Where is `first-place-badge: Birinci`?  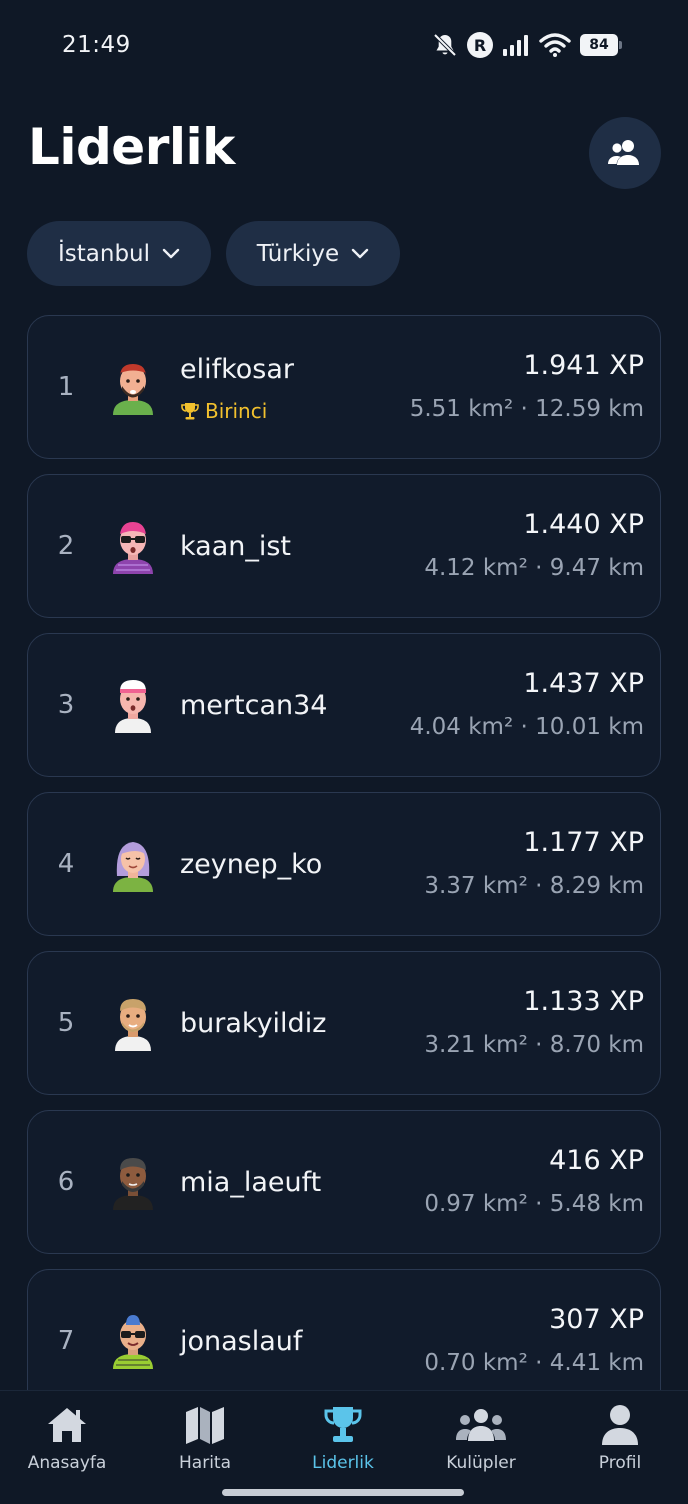 first-place-badge: Birinci is located at coordinates (223, 411).